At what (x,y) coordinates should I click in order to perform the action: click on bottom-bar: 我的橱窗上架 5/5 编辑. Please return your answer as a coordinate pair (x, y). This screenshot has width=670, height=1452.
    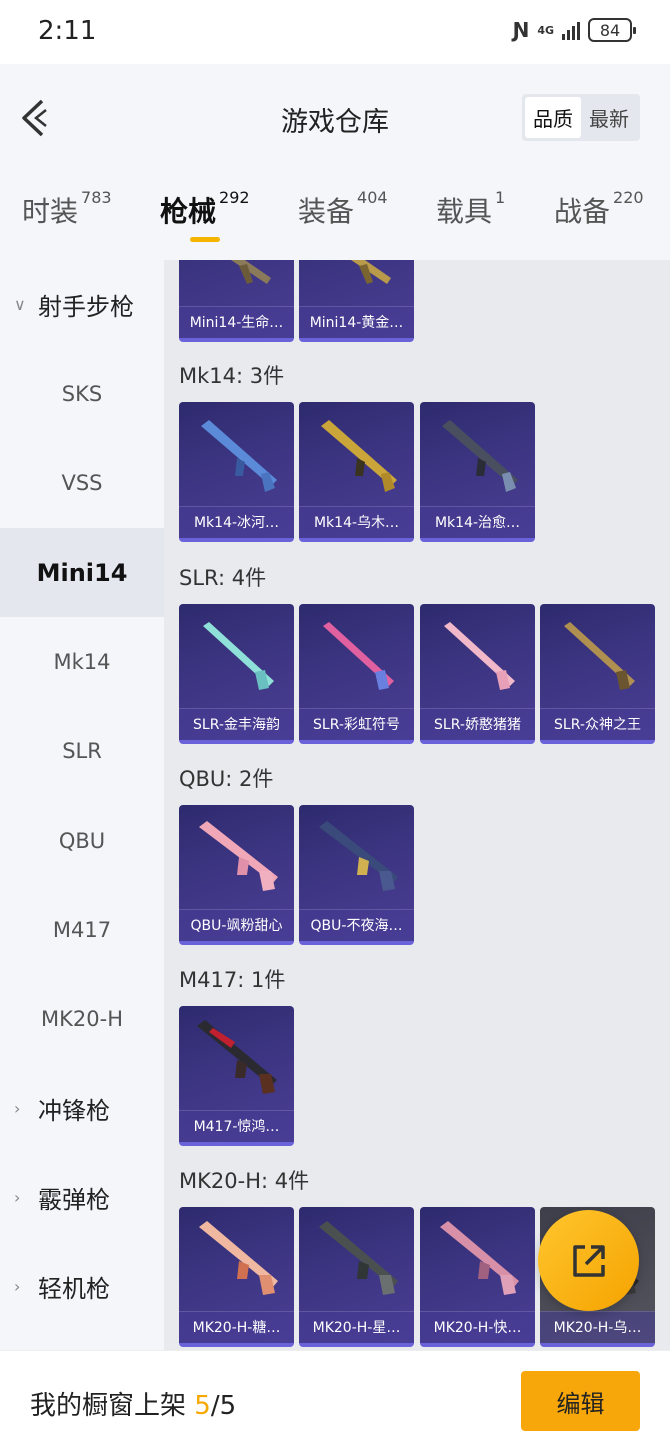
    Looking at the image, I should click on (335, 1401).